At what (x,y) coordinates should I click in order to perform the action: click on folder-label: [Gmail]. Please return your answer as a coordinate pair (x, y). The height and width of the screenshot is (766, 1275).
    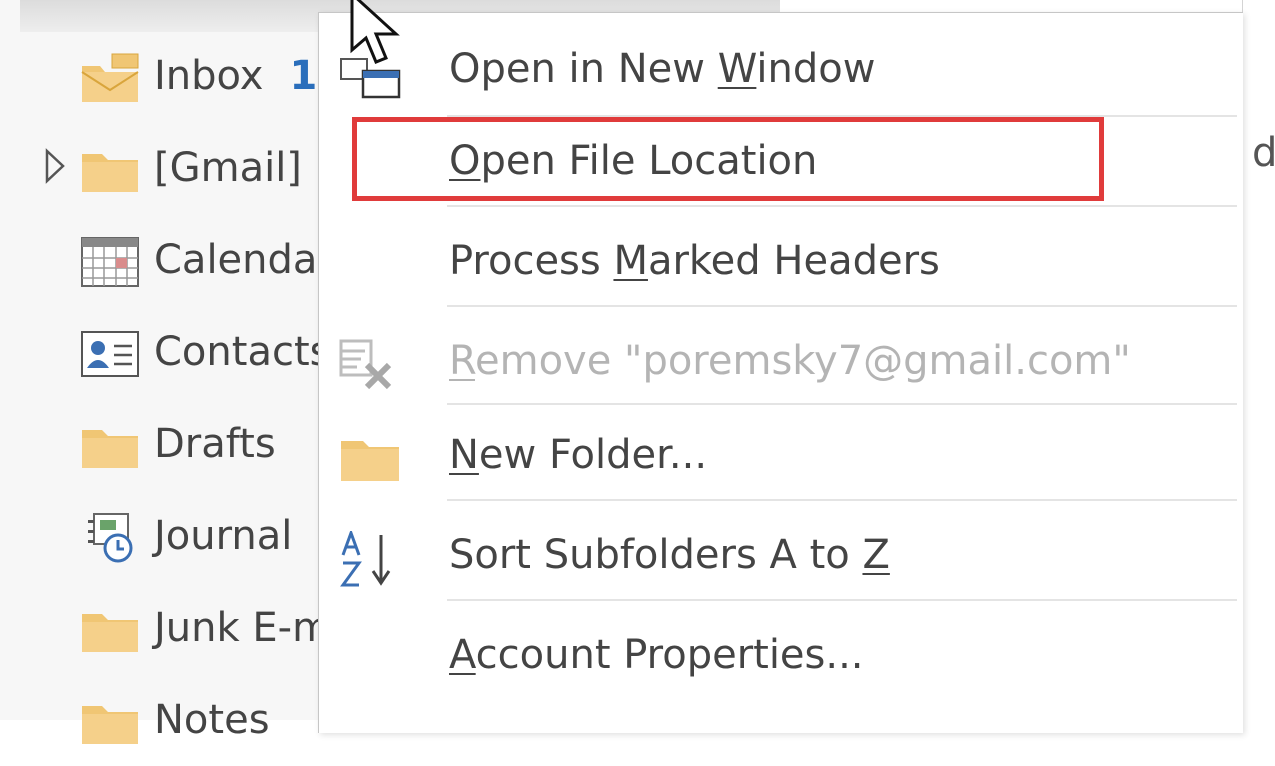
    Looking at the image, I should click on (228, 168).